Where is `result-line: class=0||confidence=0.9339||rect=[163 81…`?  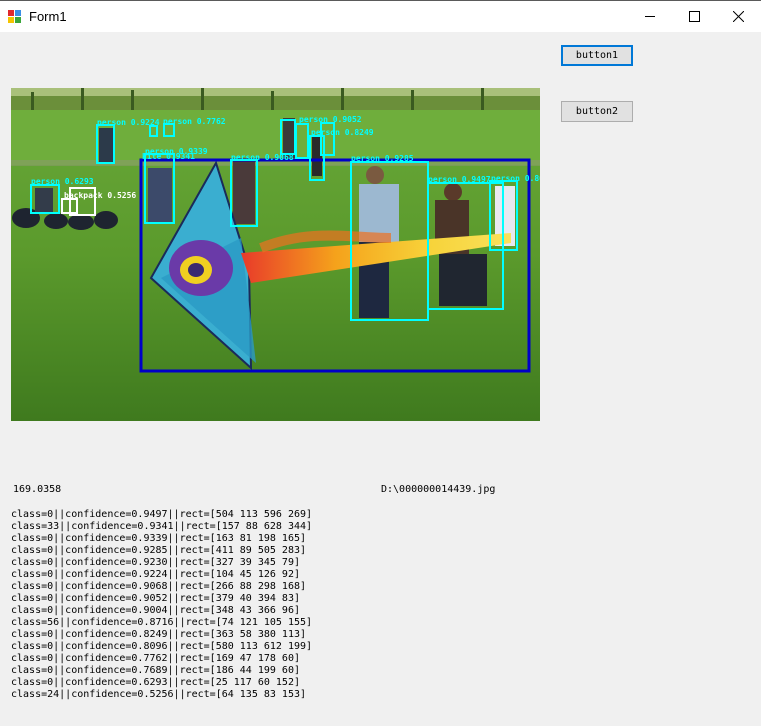 result-line: class=0||confidence=0.9339||rect=[163 81… is located at coordinates (159, 538).